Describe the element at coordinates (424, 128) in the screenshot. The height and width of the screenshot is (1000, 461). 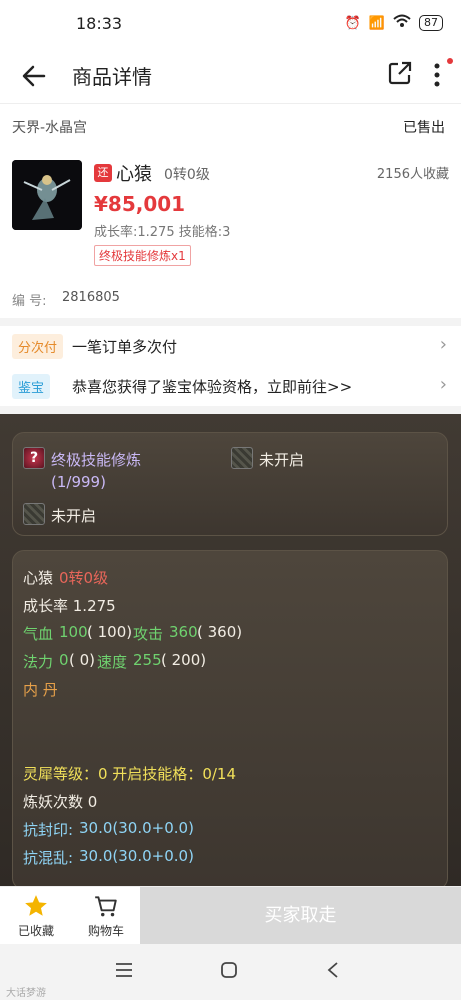
I see `sold-status: 已售出` at that location.